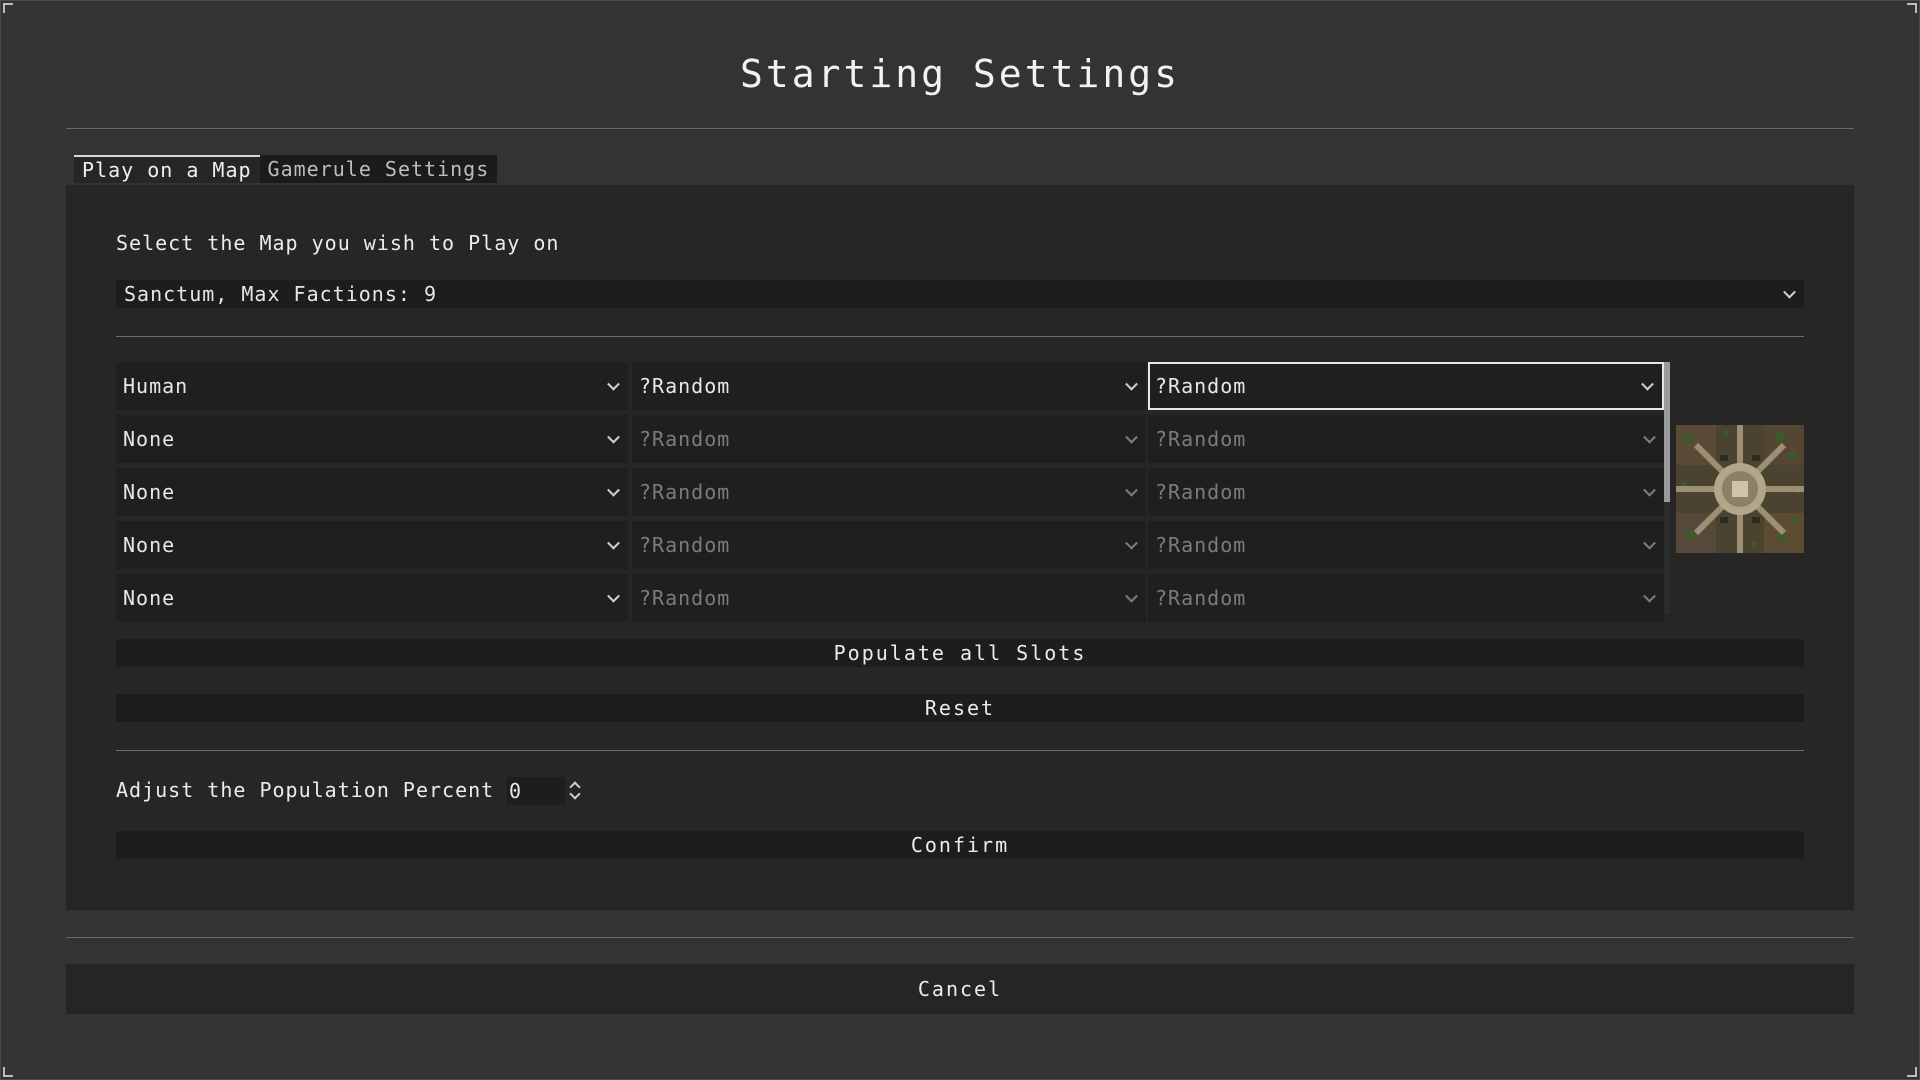 The height and width of the screenshot is (1080, 1920). What do you see at coordinates (960, 845) in the screenshot?
I see `confirm-button: Confirm` at bounding box center [960, 845].